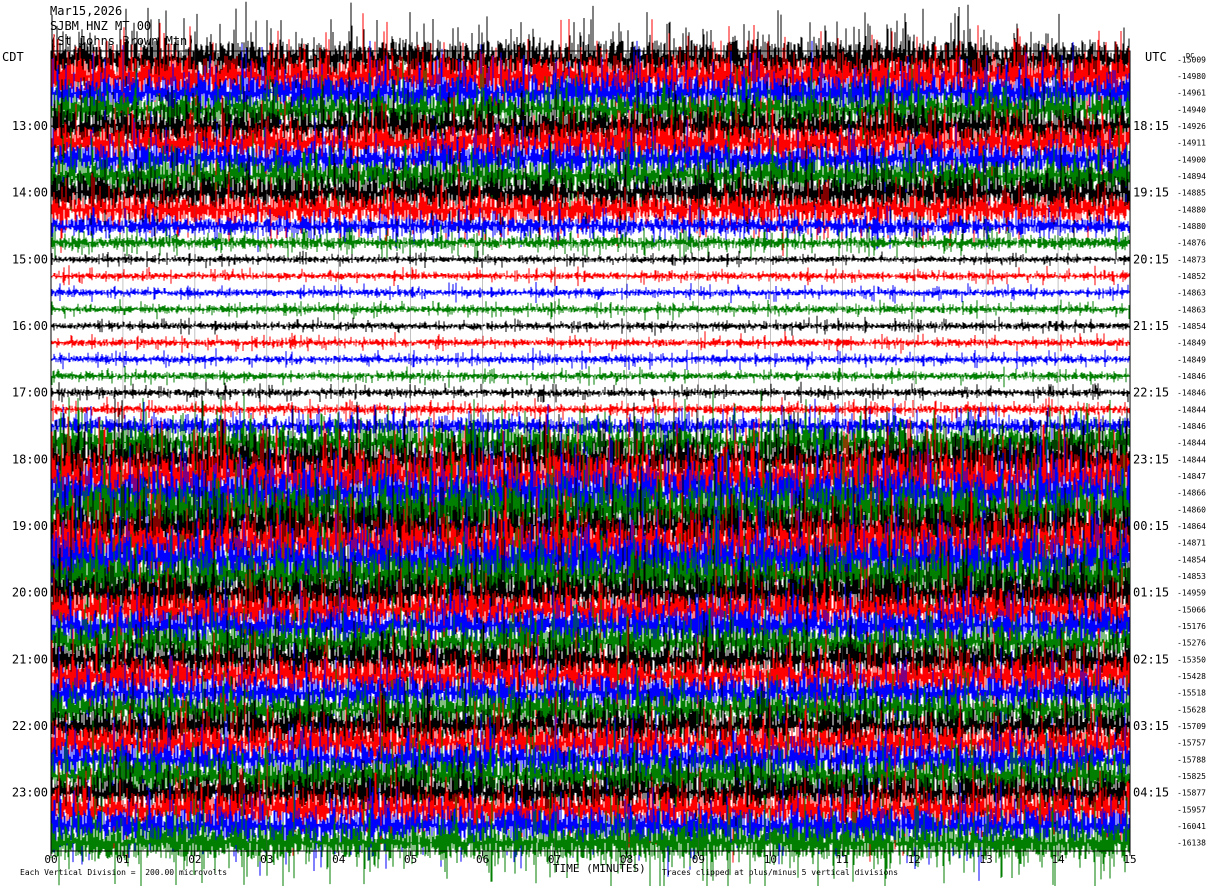  Describe the element at coordinates (1191, 609) in the screenshot. I see `dc-offset-label: -15066` at that location.